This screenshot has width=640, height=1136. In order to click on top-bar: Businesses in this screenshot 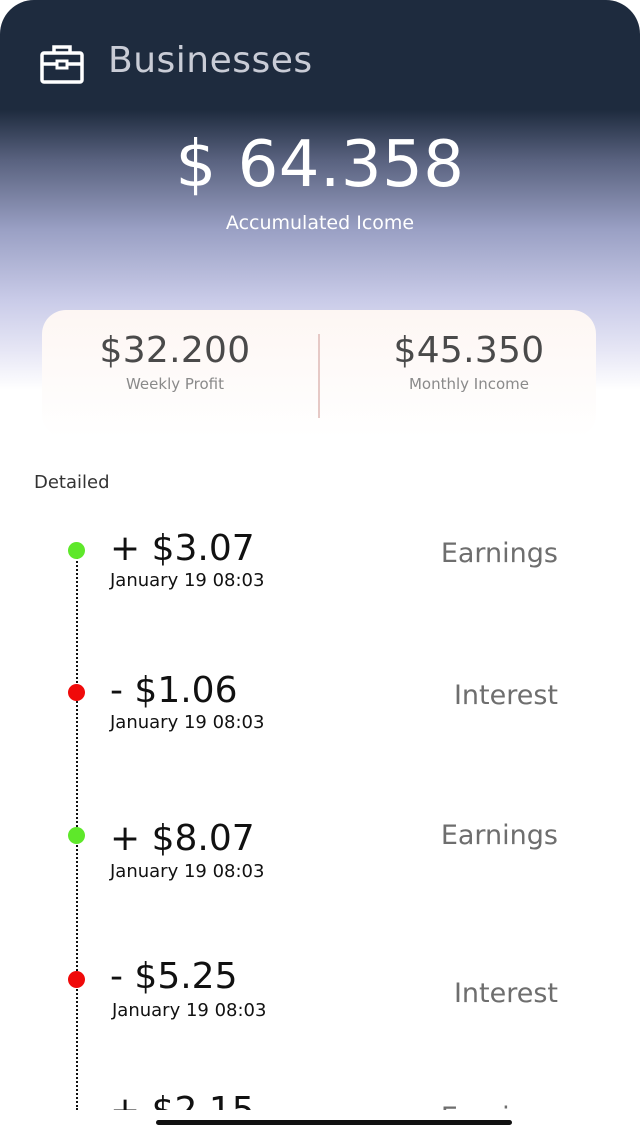, I will do `click(320, 60)`.